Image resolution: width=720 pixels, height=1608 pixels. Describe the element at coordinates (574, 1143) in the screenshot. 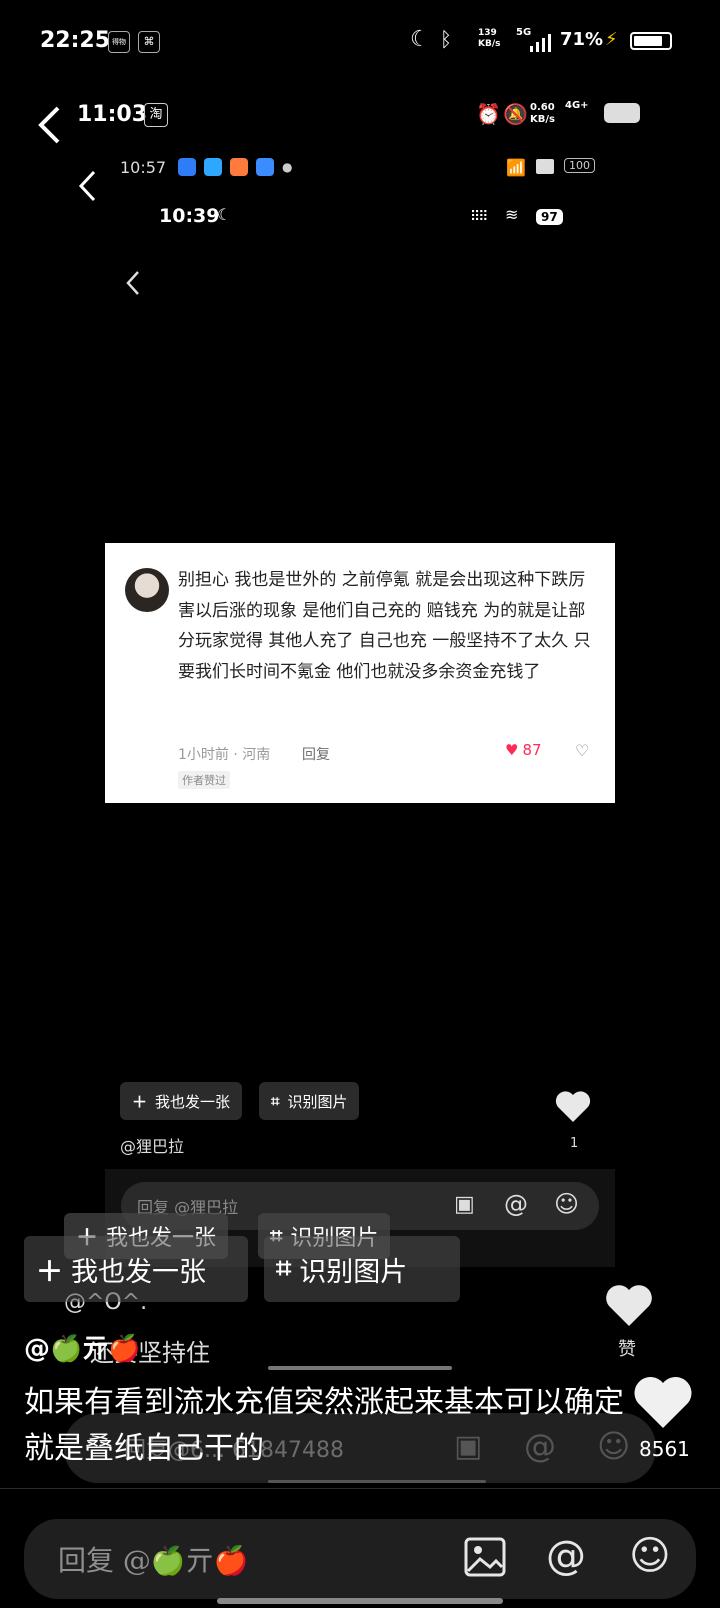

I see `inner-like-count: 1` at that location.